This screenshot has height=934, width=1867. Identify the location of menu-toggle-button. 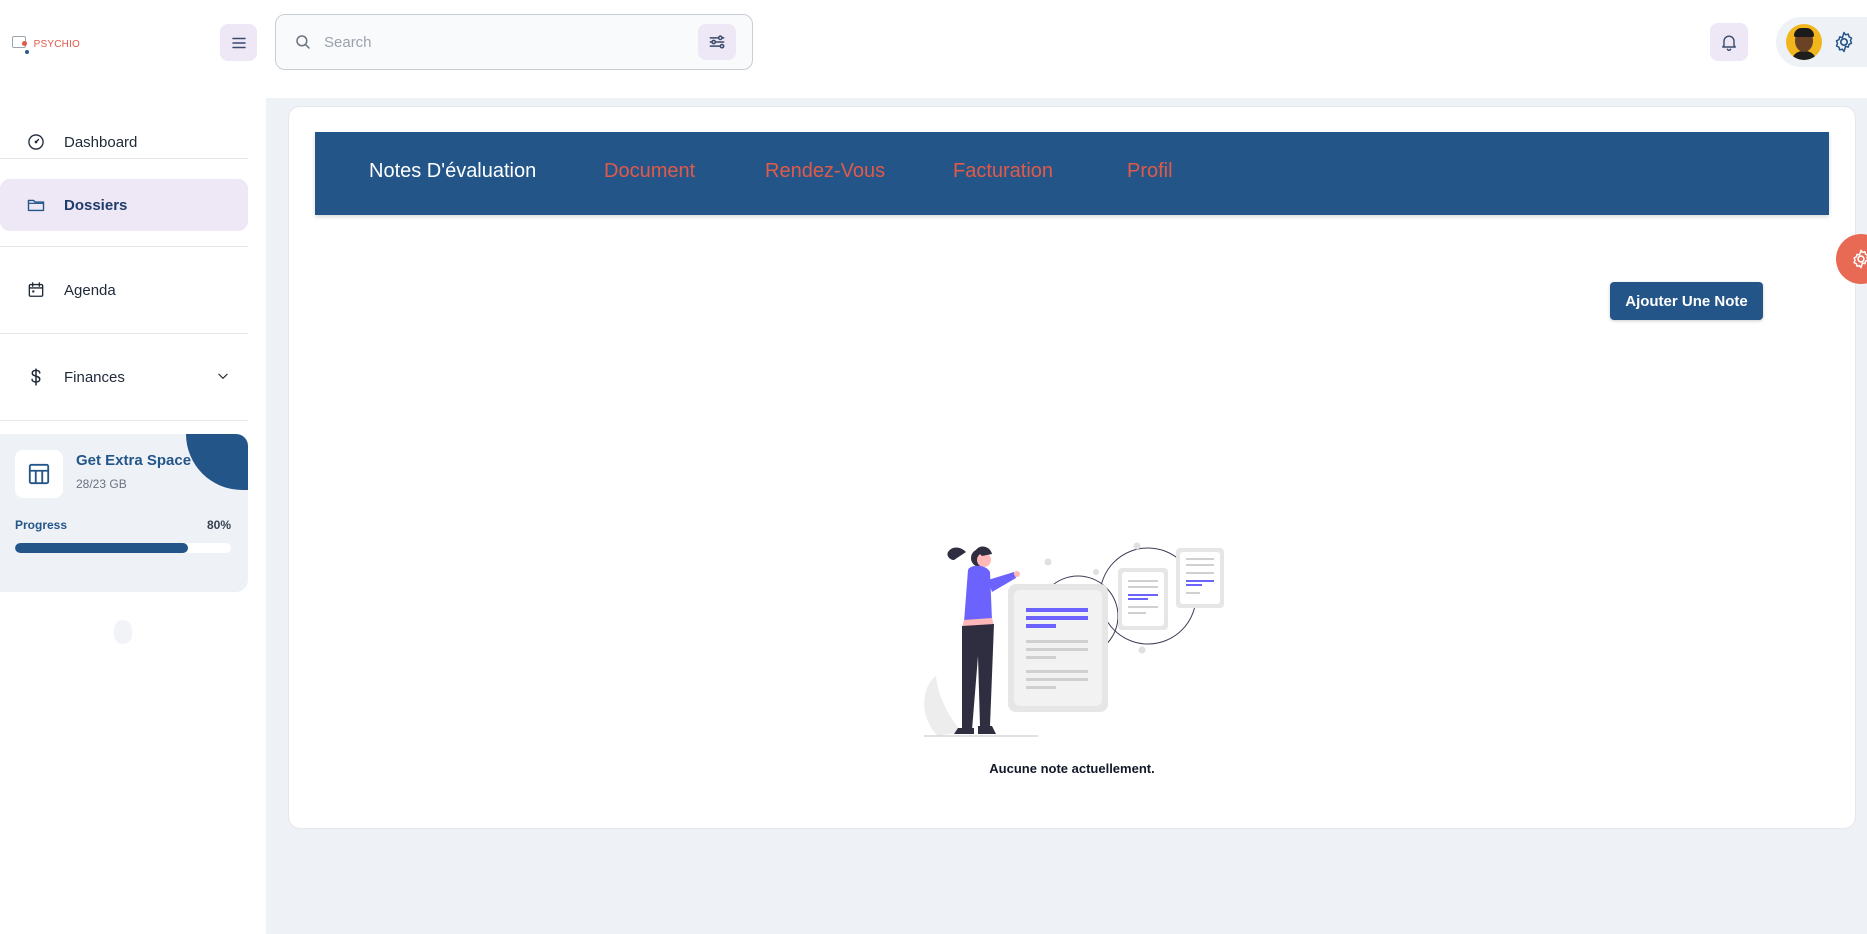
(238, 42).